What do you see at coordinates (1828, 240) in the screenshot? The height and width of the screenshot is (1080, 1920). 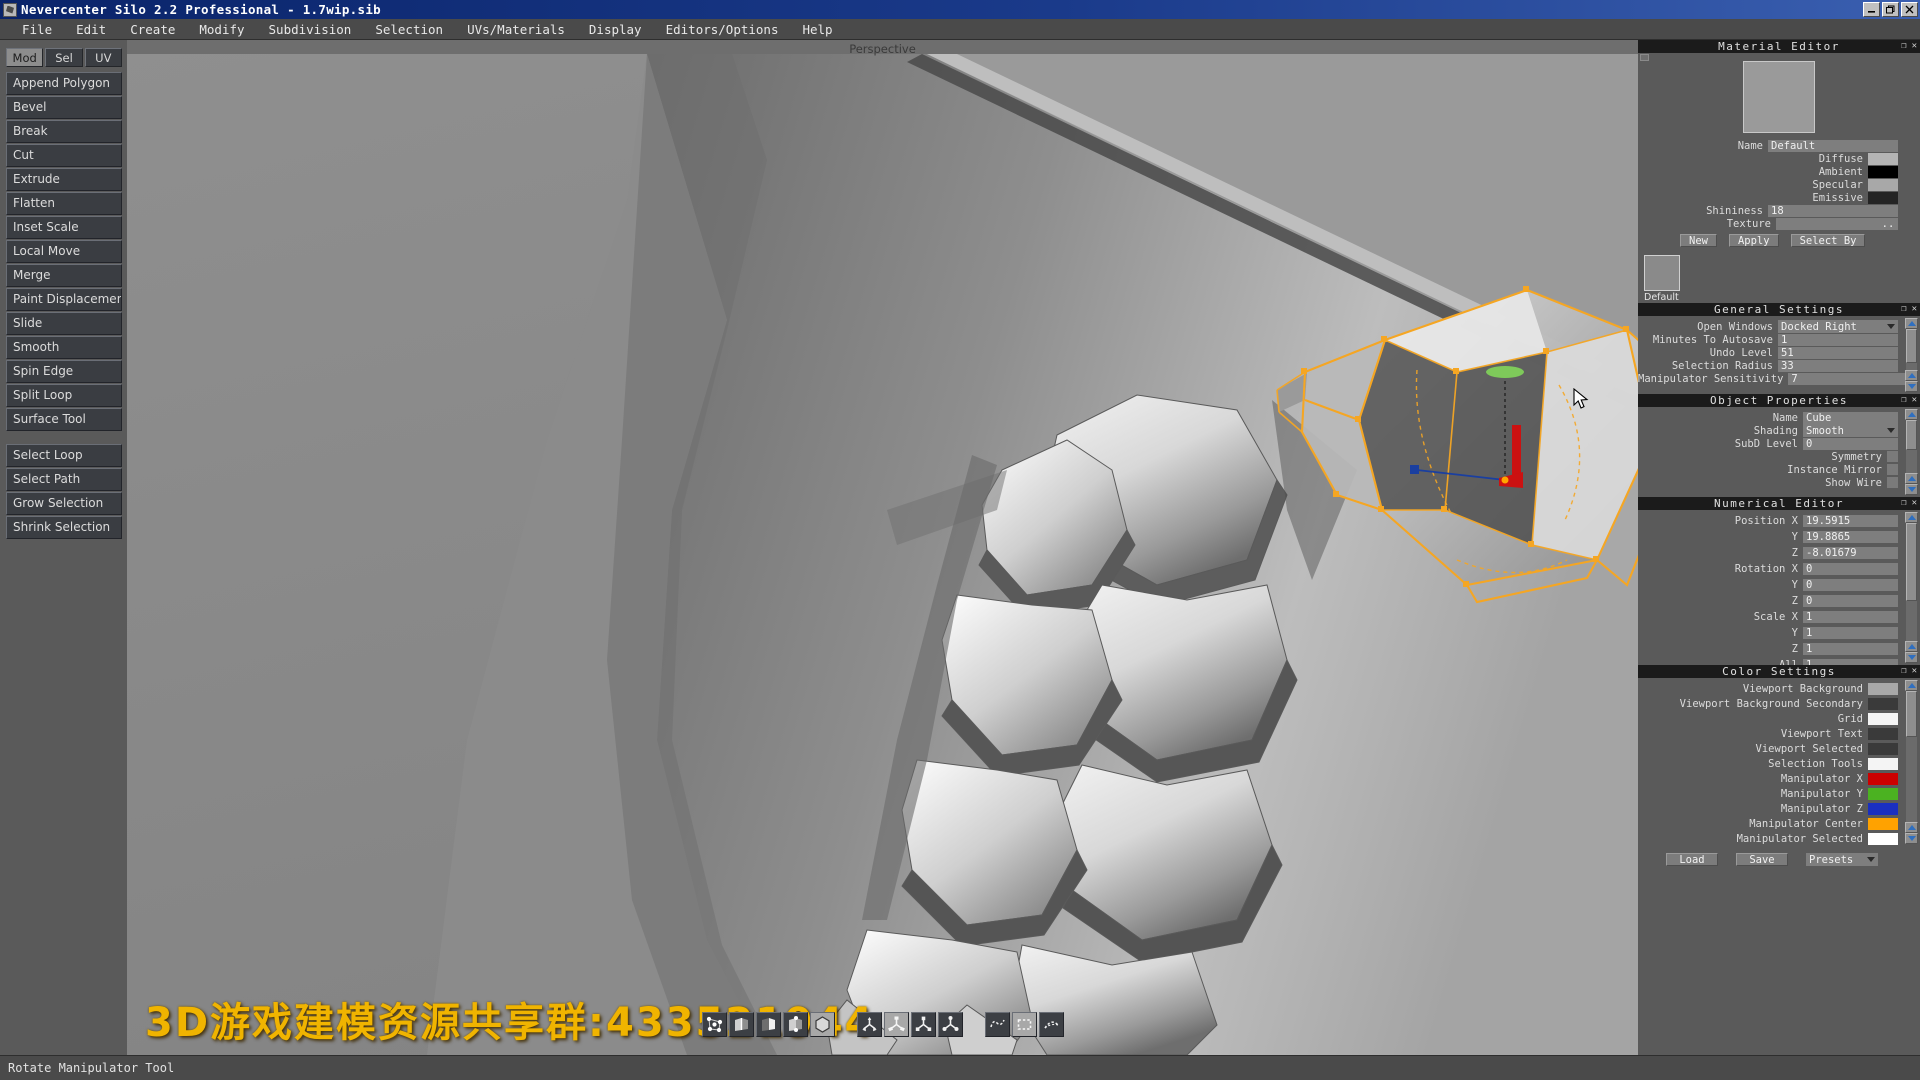 I see `material-select-by-button: Select By` at bounding box center [1828, 240].